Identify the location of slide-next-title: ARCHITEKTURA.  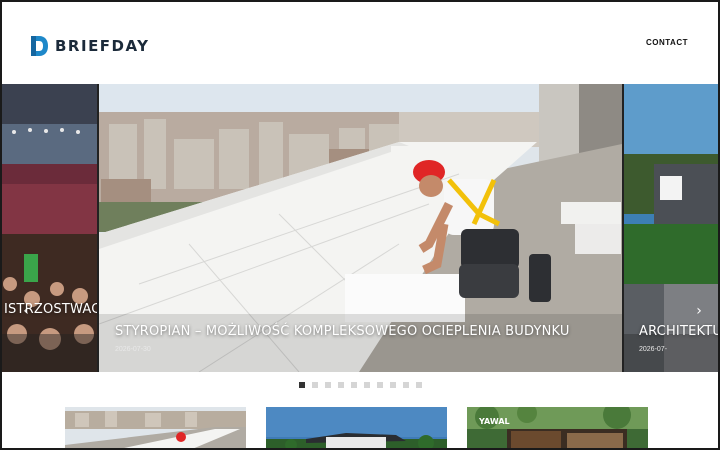
(678, 331).